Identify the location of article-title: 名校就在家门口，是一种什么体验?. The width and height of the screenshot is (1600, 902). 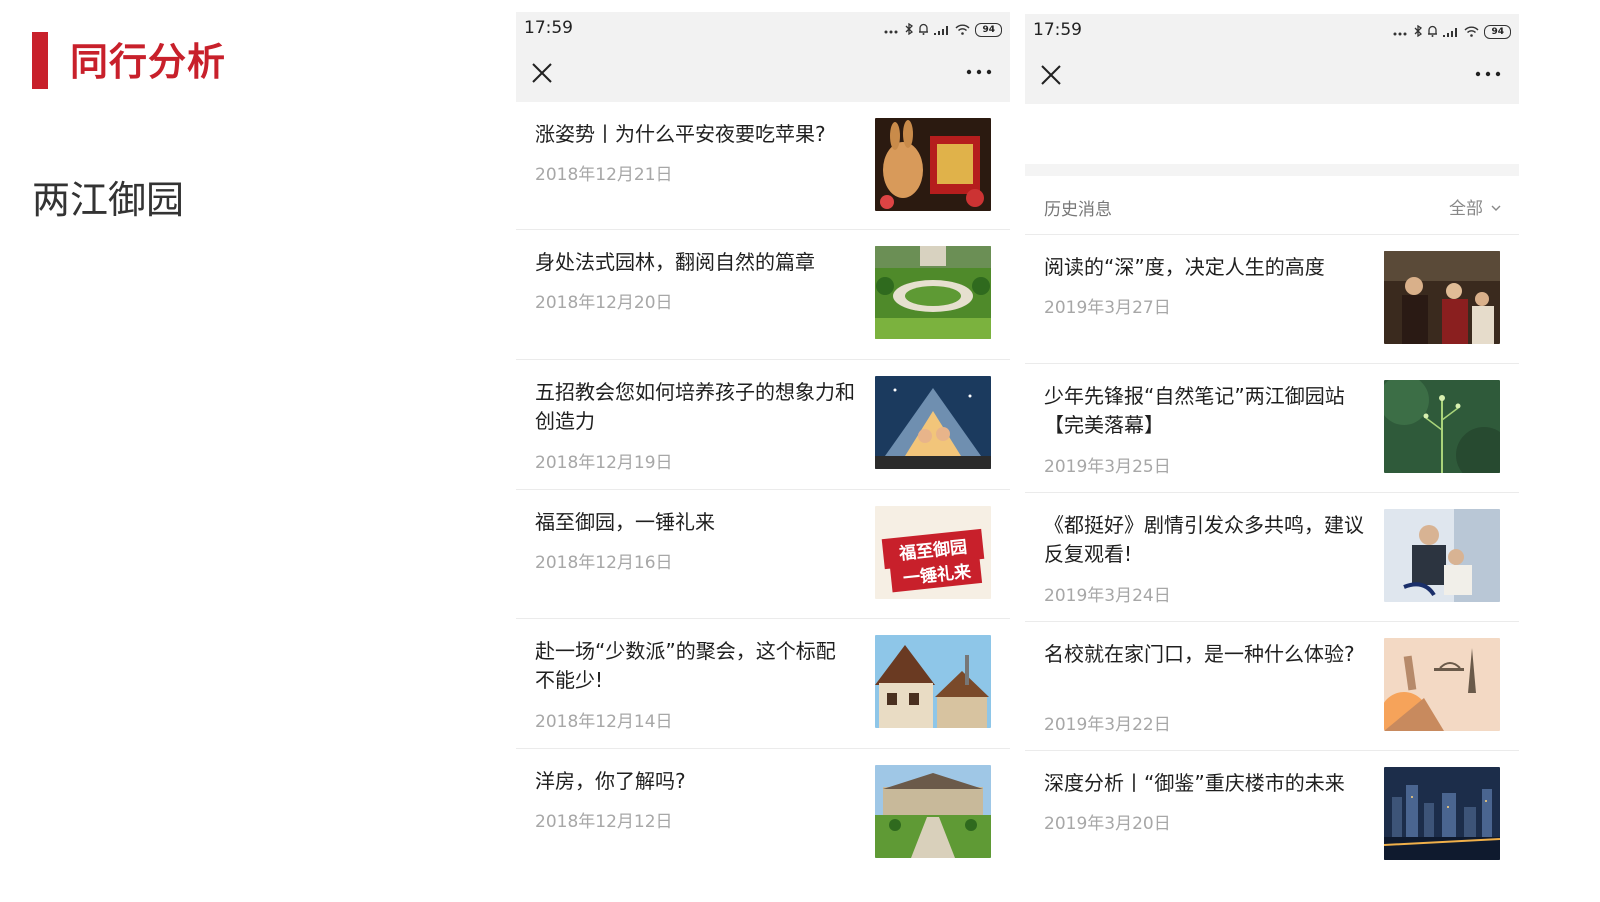
(1199, 654).